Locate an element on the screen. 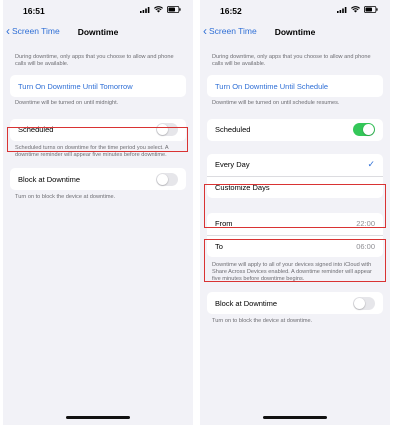 The width and height of the screenshot is (393, 425). from-value: 22:00 is located at coordinates (365, 224).